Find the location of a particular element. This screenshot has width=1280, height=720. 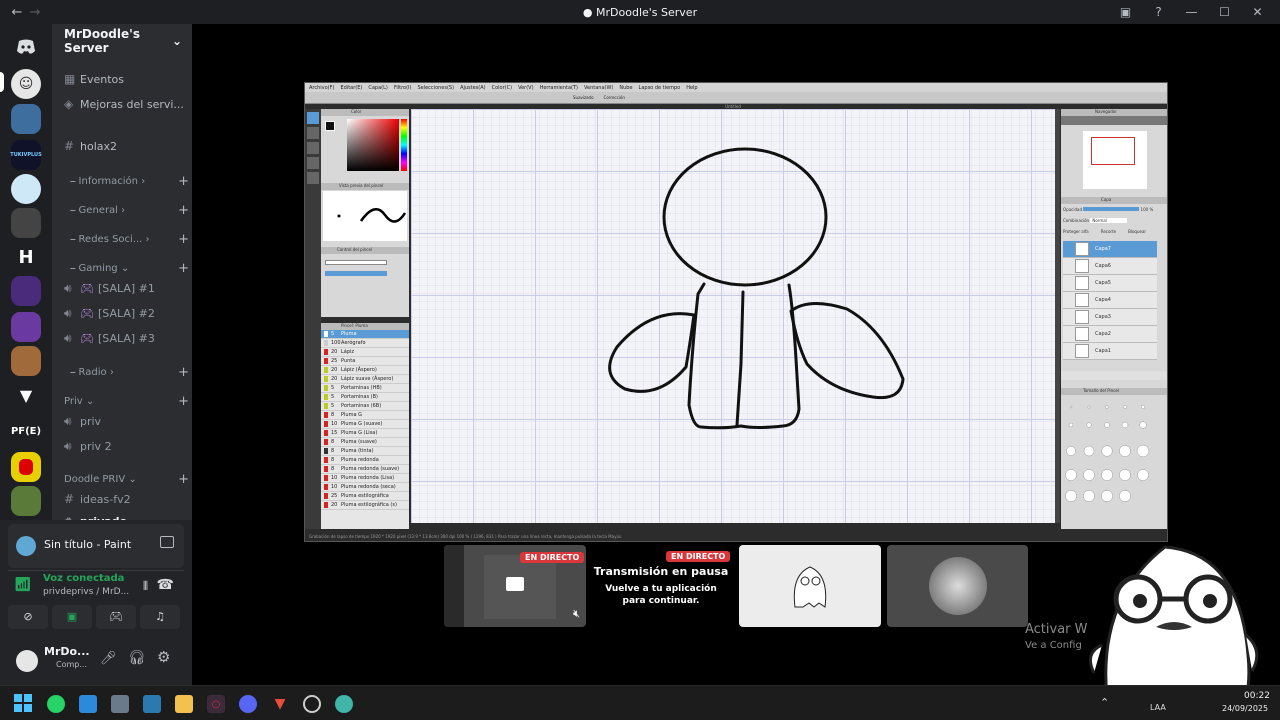

menu-item: Archivo(F) is located at coordinates (321, 88).